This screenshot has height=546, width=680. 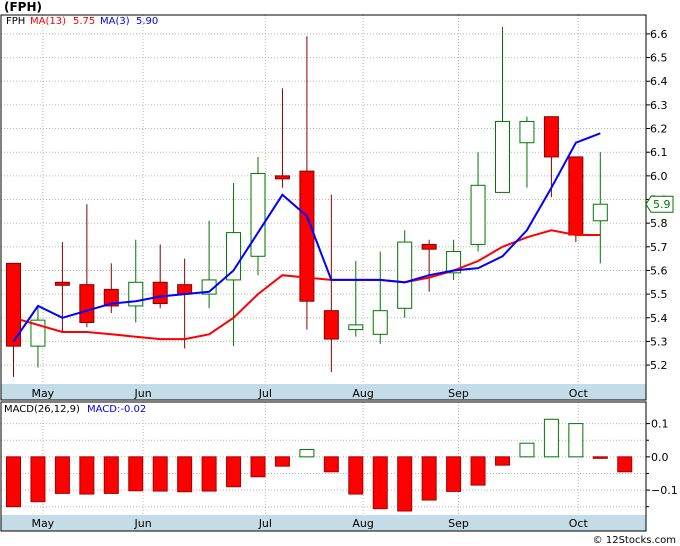 What do you see at coordinates (659, 318) in the screenshot?
I see `price-tick-label: 5.4` at bounding box center [659, 318].